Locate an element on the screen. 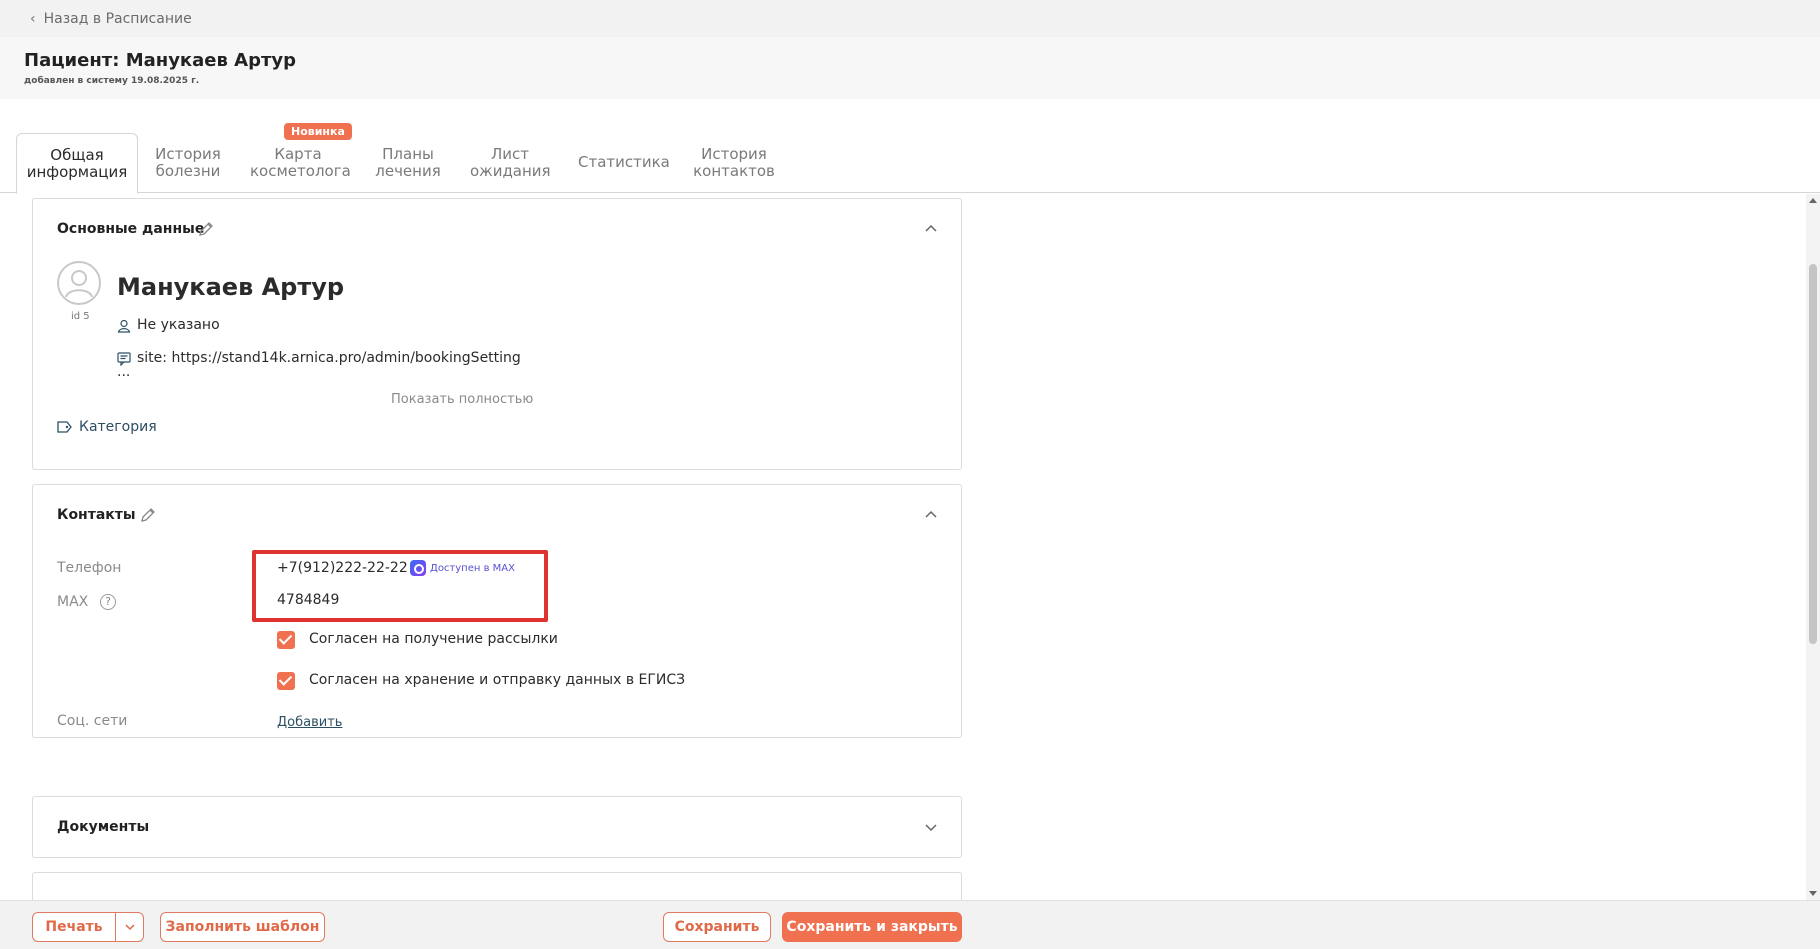  scroll-thumb is located at coordinates (1813, 454).